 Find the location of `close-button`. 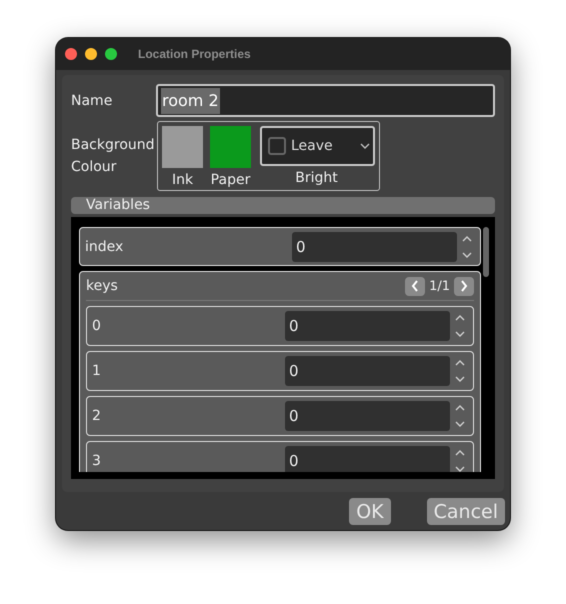

close-button is located at coordinates (71, 54).